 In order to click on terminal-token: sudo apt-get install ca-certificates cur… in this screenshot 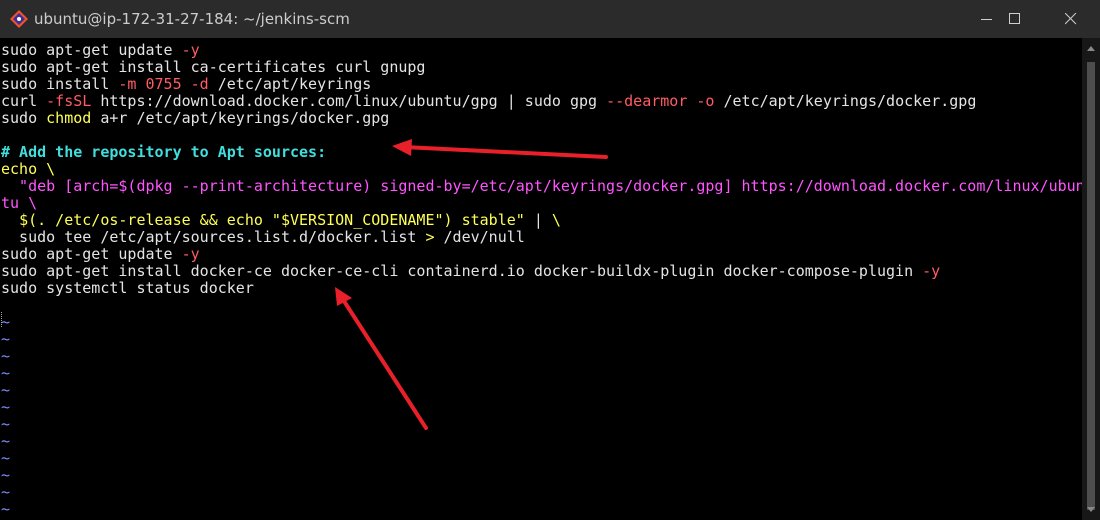, I will do `click(213, 67)`.